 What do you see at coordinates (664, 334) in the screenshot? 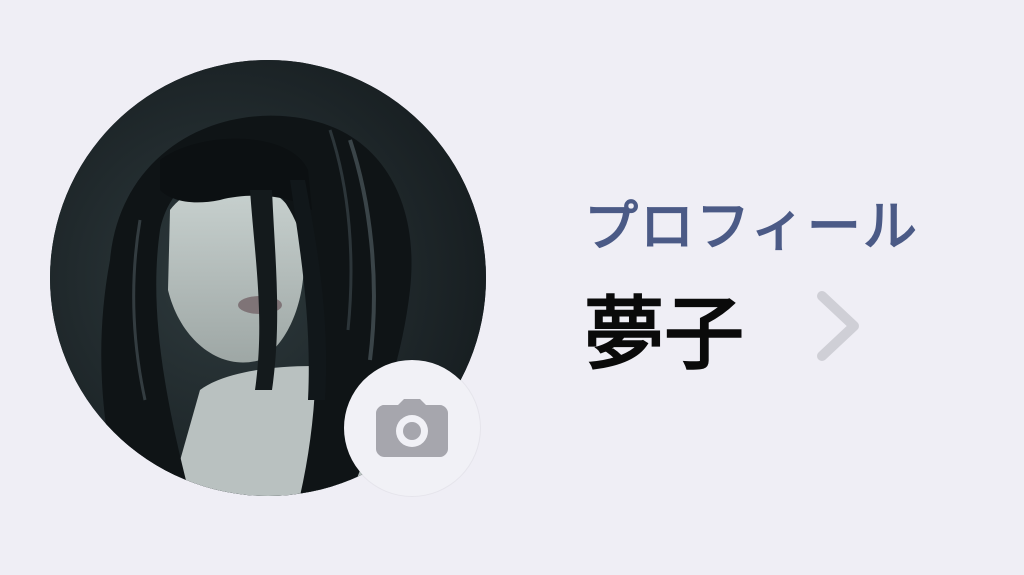
I see `display-name: 夢子` at bounding box center [664, 334].